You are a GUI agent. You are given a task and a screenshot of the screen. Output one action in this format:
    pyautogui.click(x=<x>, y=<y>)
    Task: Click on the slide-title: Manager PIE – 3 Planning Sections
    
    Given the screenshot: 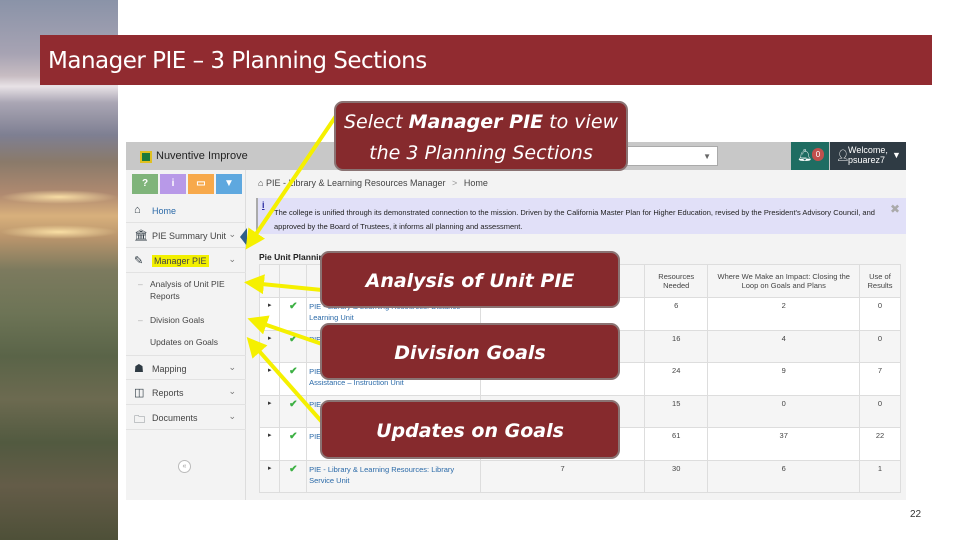 What is the action you would take?
    pyautogui.click(x=237, y=61)
    